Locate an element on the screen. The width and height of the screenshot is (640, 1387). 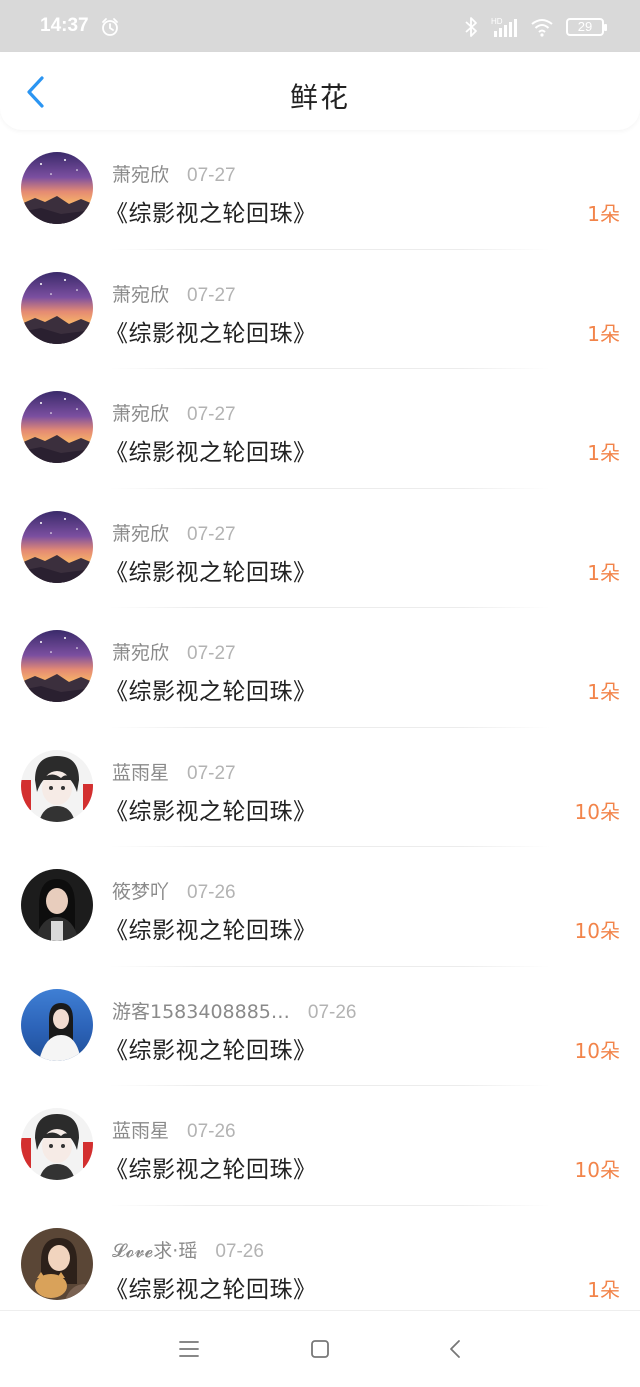
page-title: 鲜花 is located at coordinates (319, 97).